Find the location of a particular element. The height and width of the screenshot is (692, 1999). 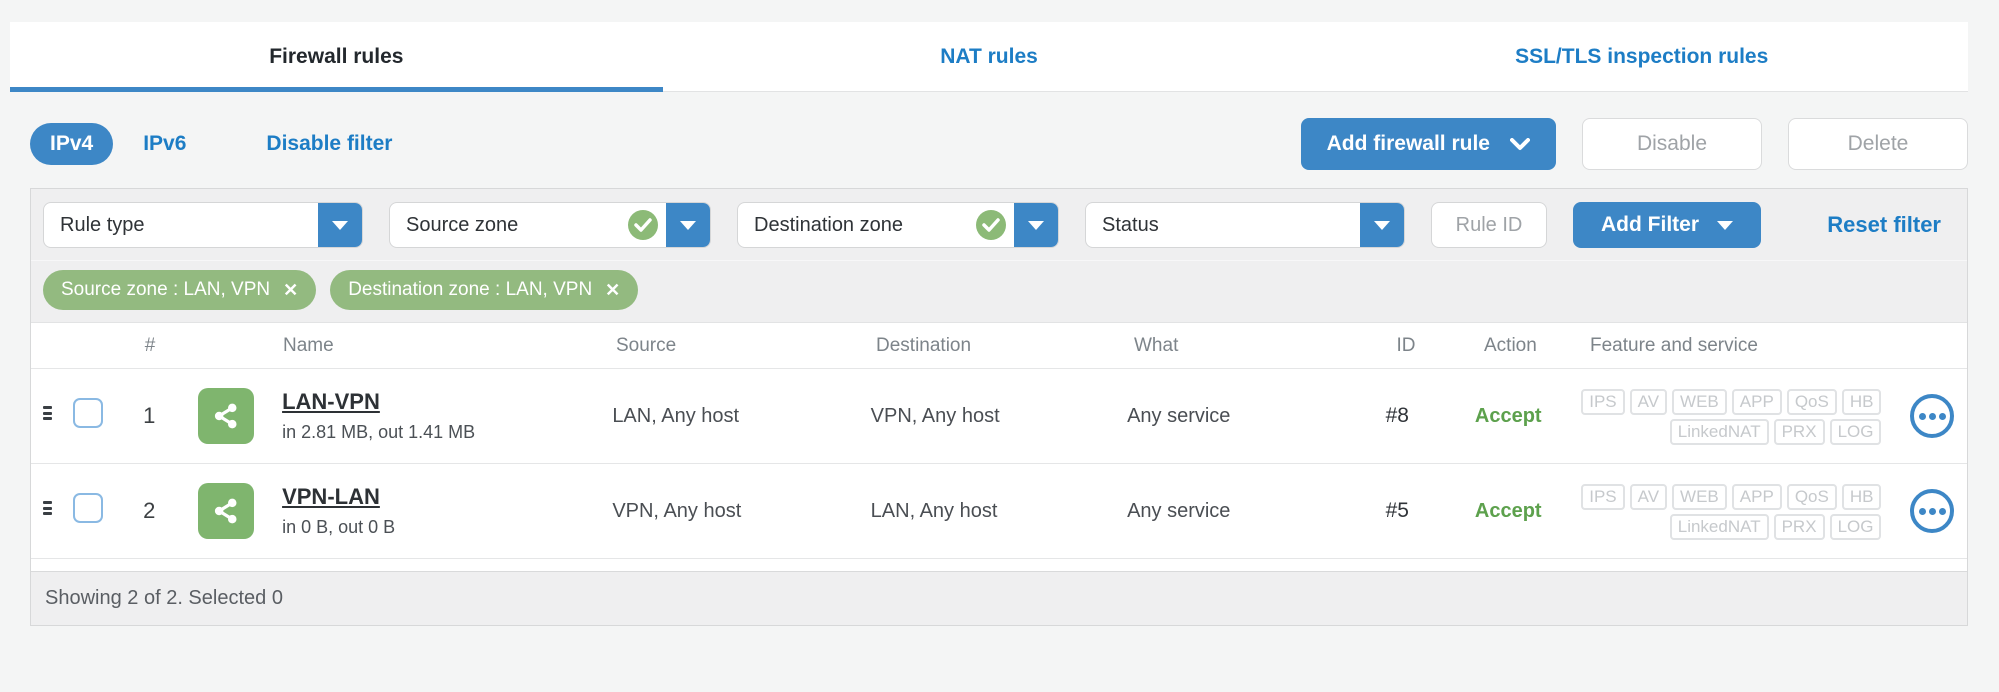

showing-status-text: Showing 2 of 2. Selected 0 is located at coordinates (164, 598).